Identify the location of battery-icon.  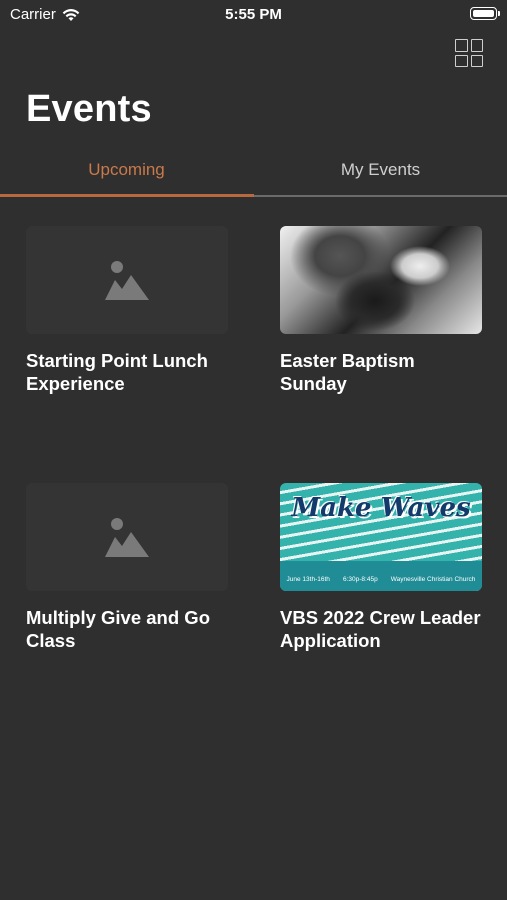
(485, 13).